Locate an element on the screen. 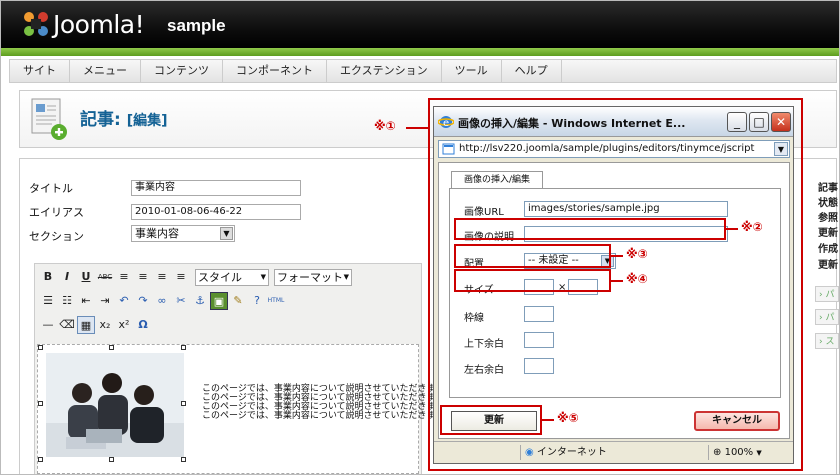  strikethrough-icon: ABC is located at coordinates (105, 277).